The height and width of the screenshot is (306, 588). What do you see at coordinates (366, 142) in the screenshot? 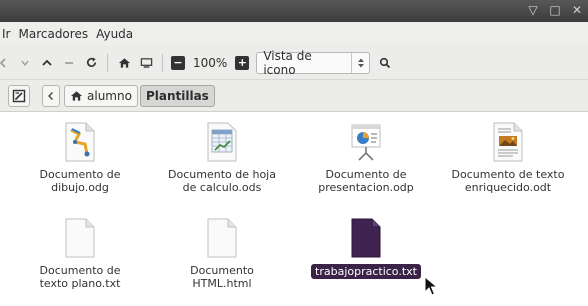
I see `presentation-document-icon` at bounding box center [366, 142].